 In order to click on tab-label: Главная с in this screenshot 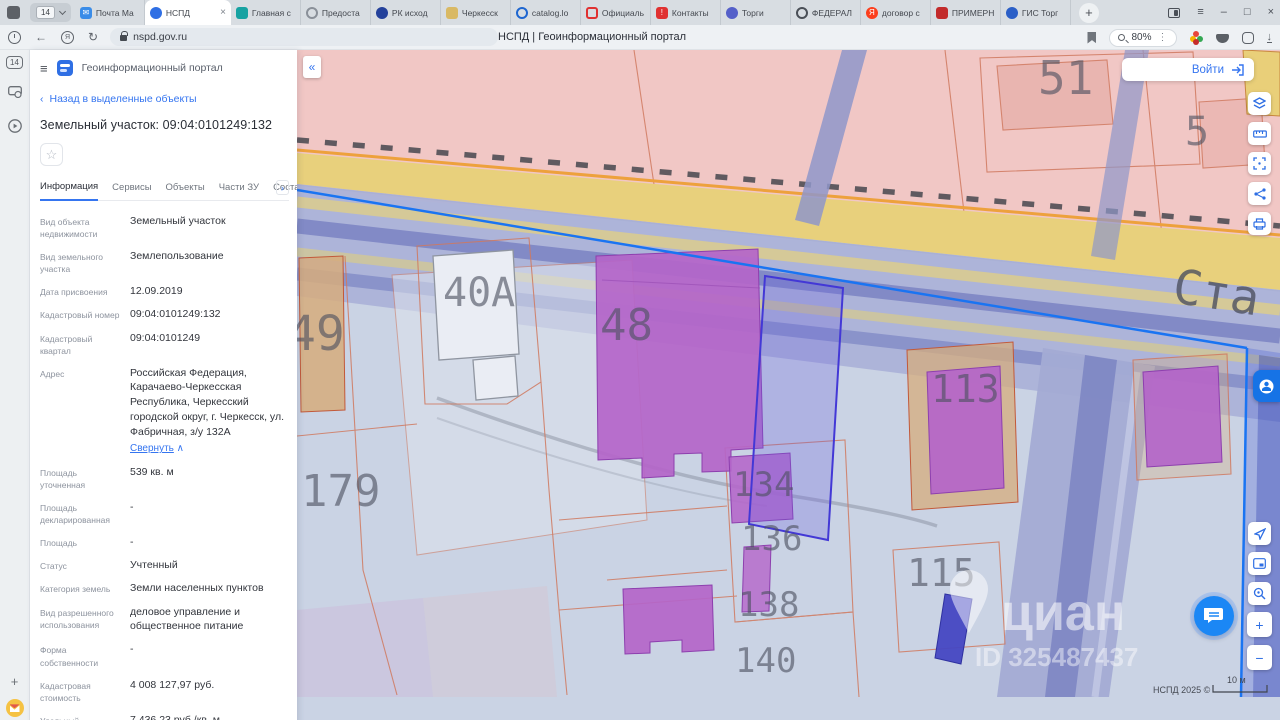, I will do `click(271, 12)`.